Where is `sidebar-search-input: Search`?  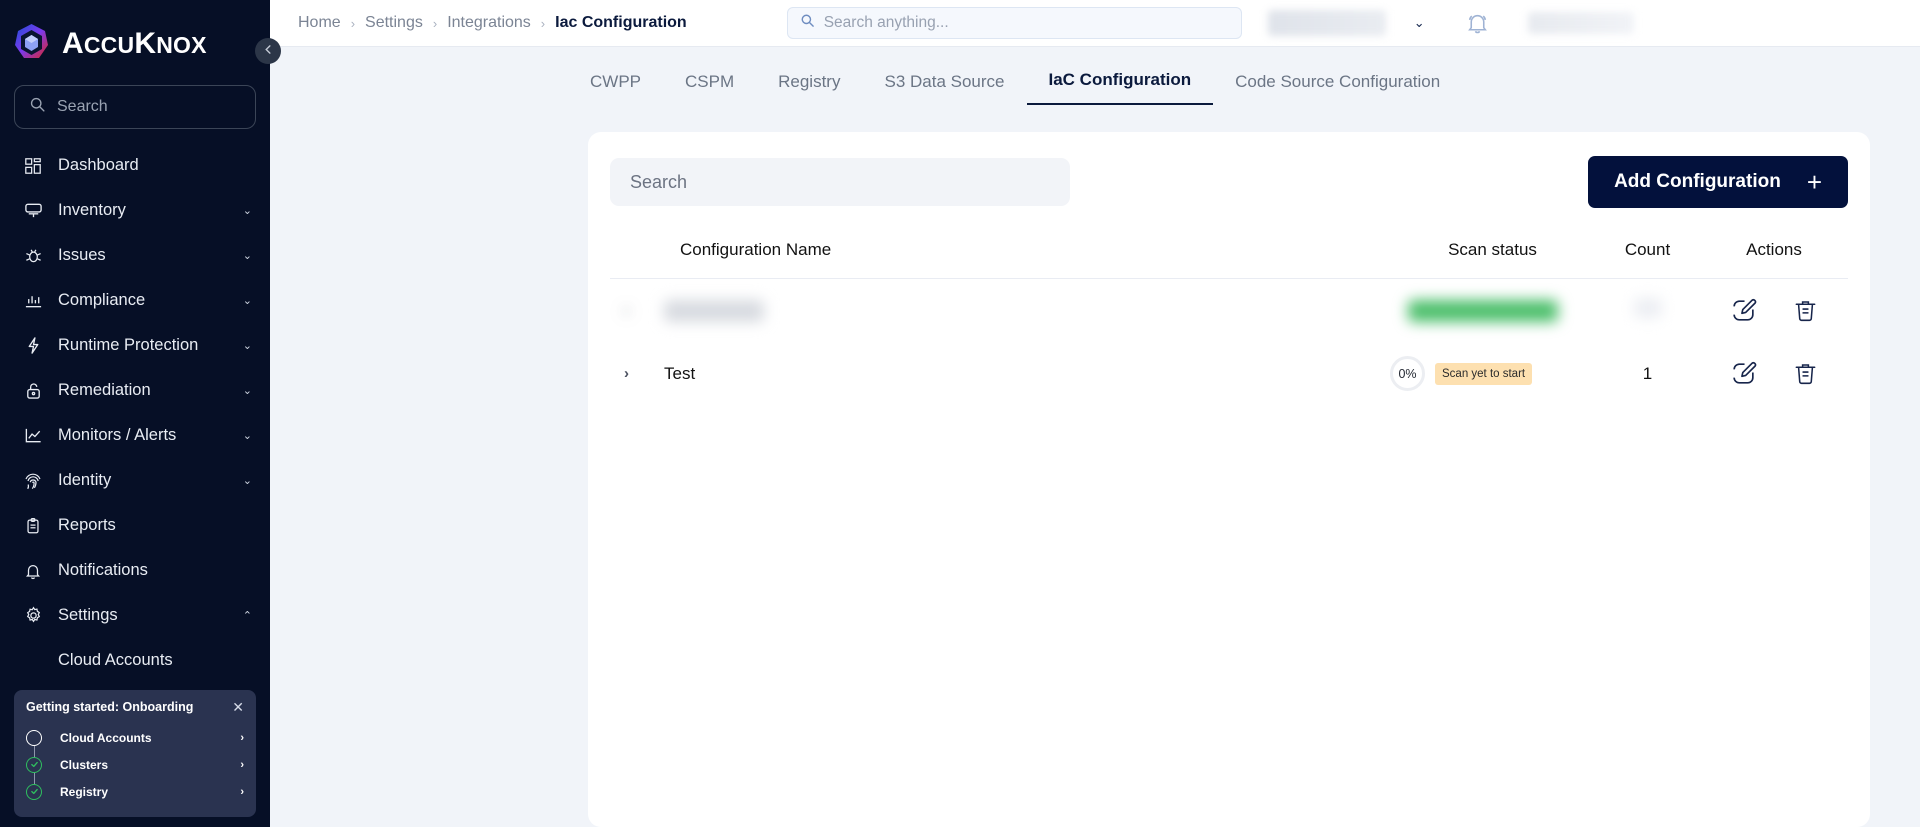
sidebar-search-input: Search is located at coordinates (135, 107).